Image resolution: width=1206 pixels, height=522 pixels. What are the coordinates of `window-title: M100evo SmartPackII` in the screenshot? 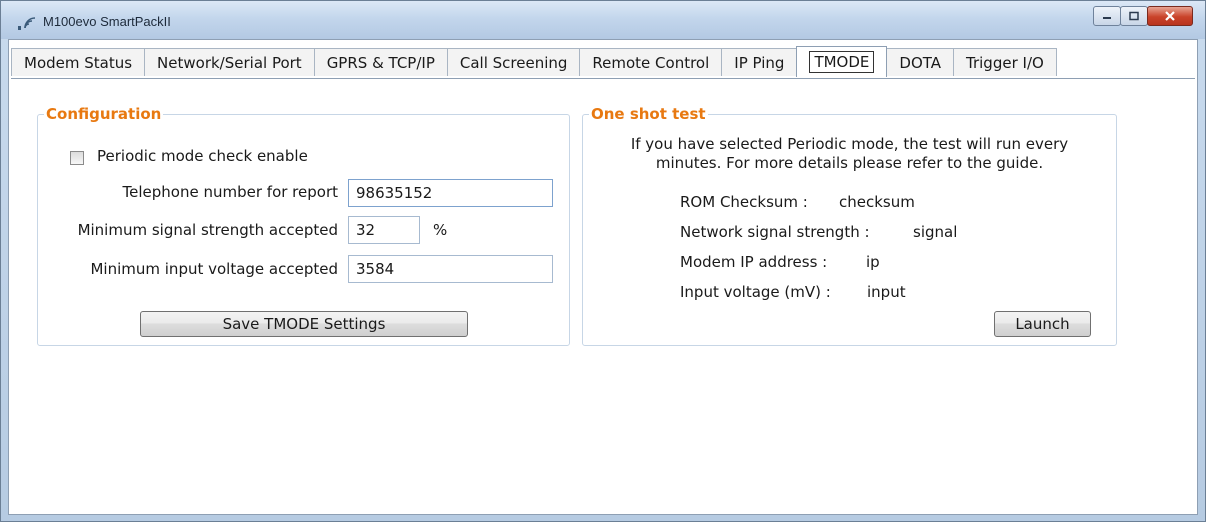 It's located at (107, 21).